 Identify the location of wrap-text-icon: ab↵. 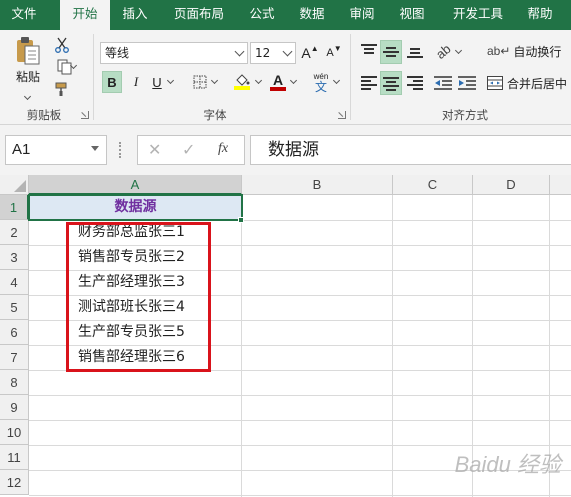
(499, 51).